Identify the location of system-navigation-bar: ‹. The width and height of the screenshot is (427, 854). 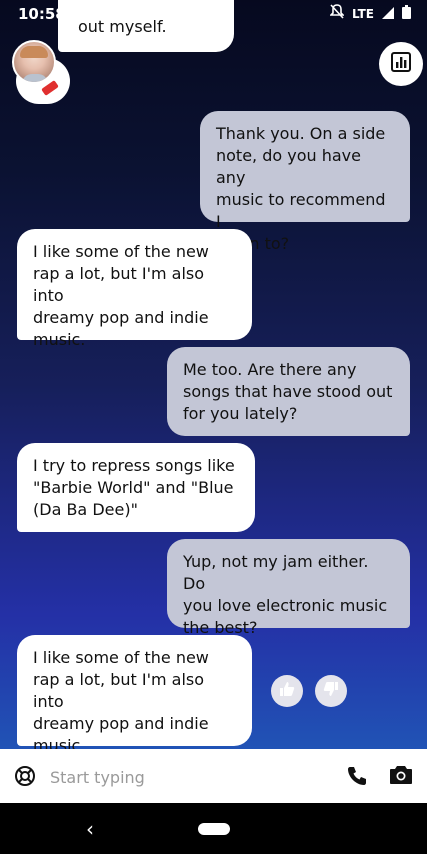
(213, 828).